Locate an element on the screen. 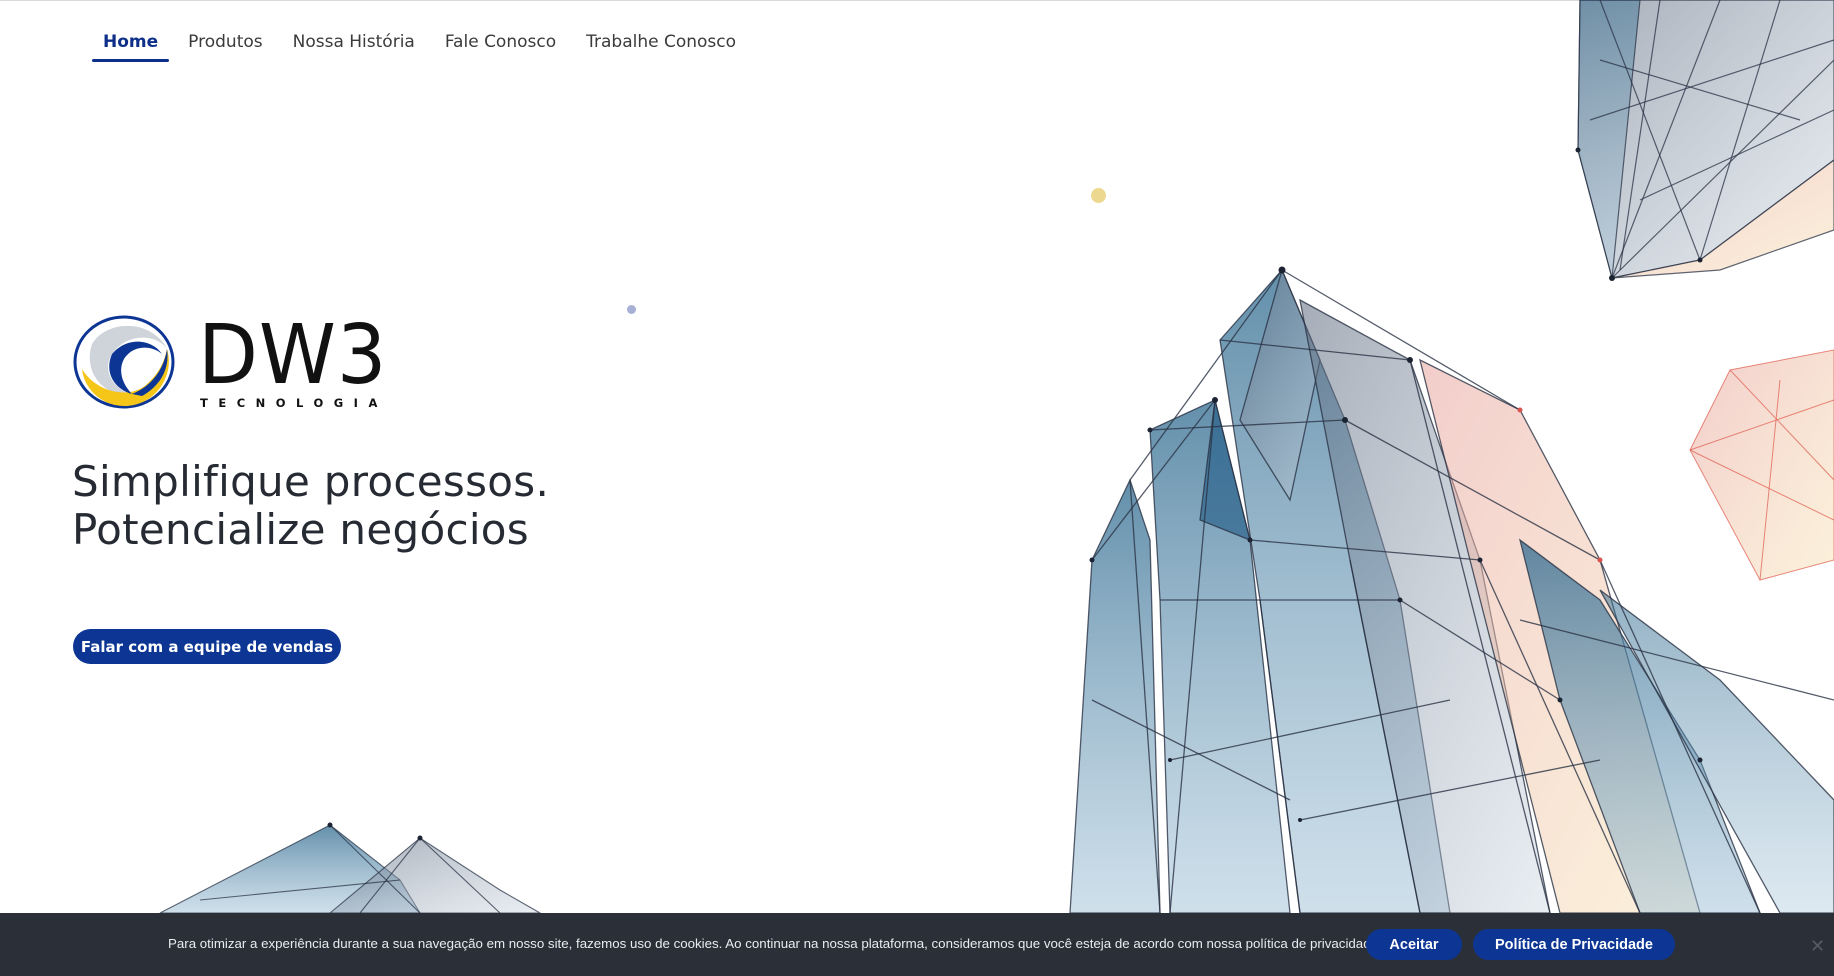  nav-item-fale-conosco: Fale Conosco is located at coordinates (500, 45).